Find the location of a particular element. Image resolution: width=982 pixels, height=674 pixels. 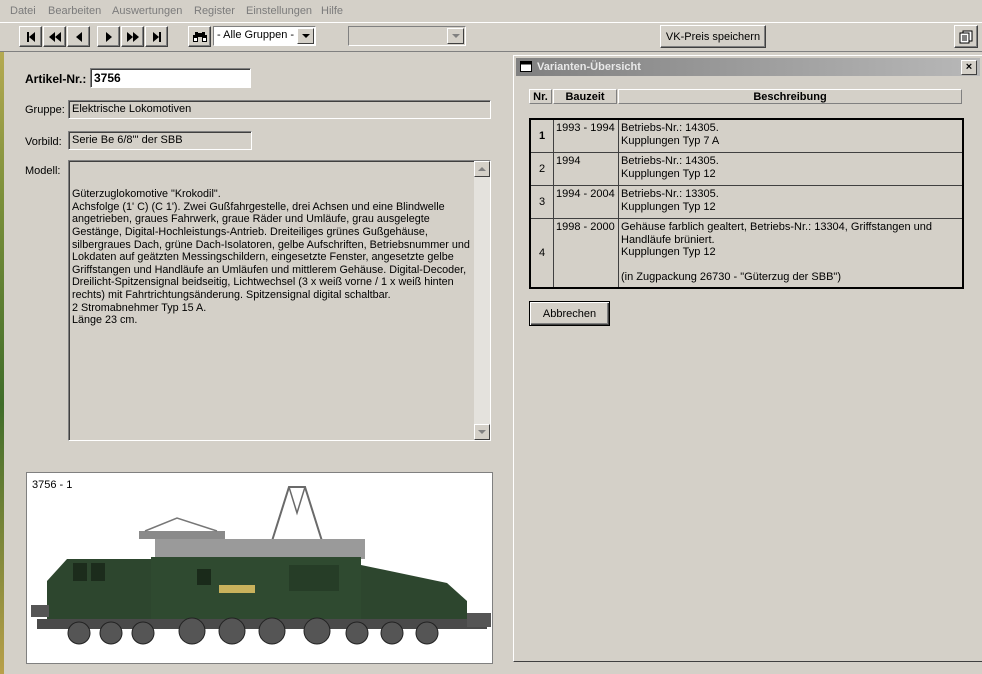

next-icon is located at coordinates (108, 36).